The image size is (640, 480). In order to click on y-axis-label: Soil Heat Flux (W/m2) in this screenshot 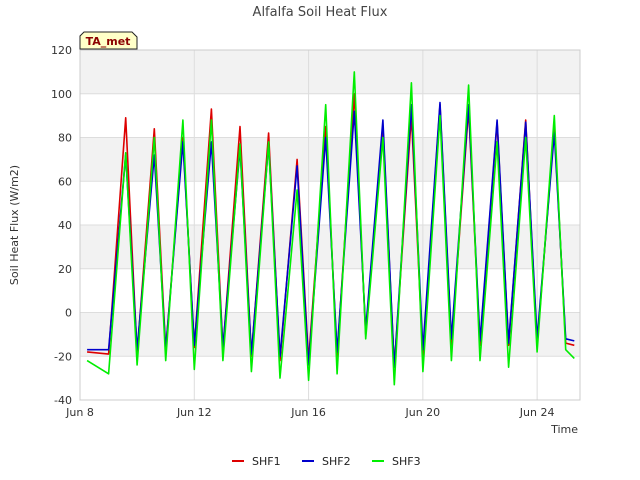, I will do `click(14, 225)`.